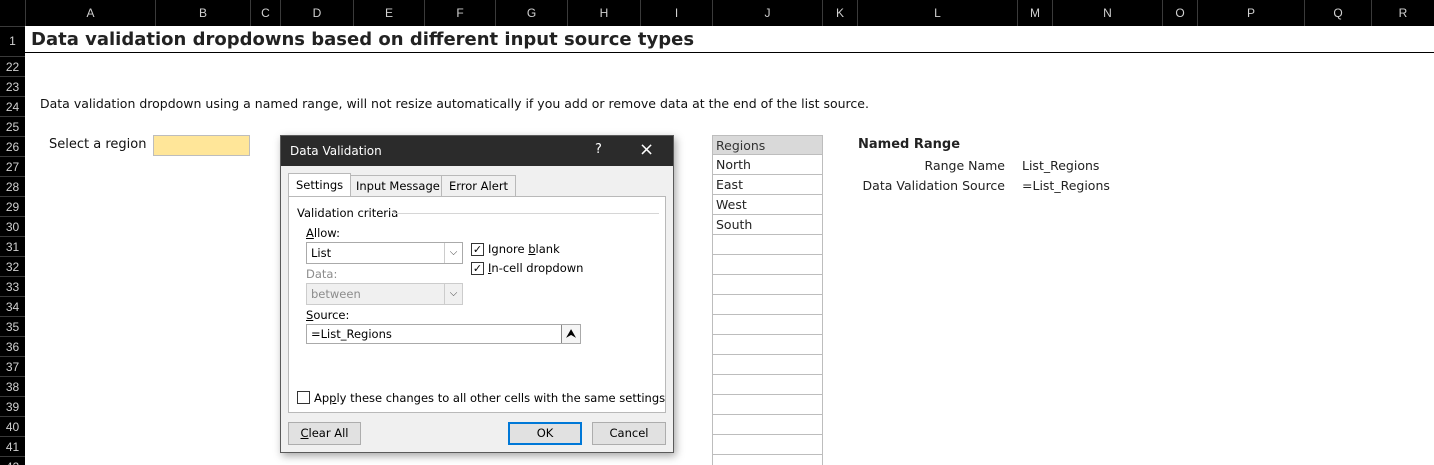 The width and height of the screenshot is (1434, 465). Describe the element at coordinates (320, 184) in the screenshot. I see `tab-settings: Settings` at that location.